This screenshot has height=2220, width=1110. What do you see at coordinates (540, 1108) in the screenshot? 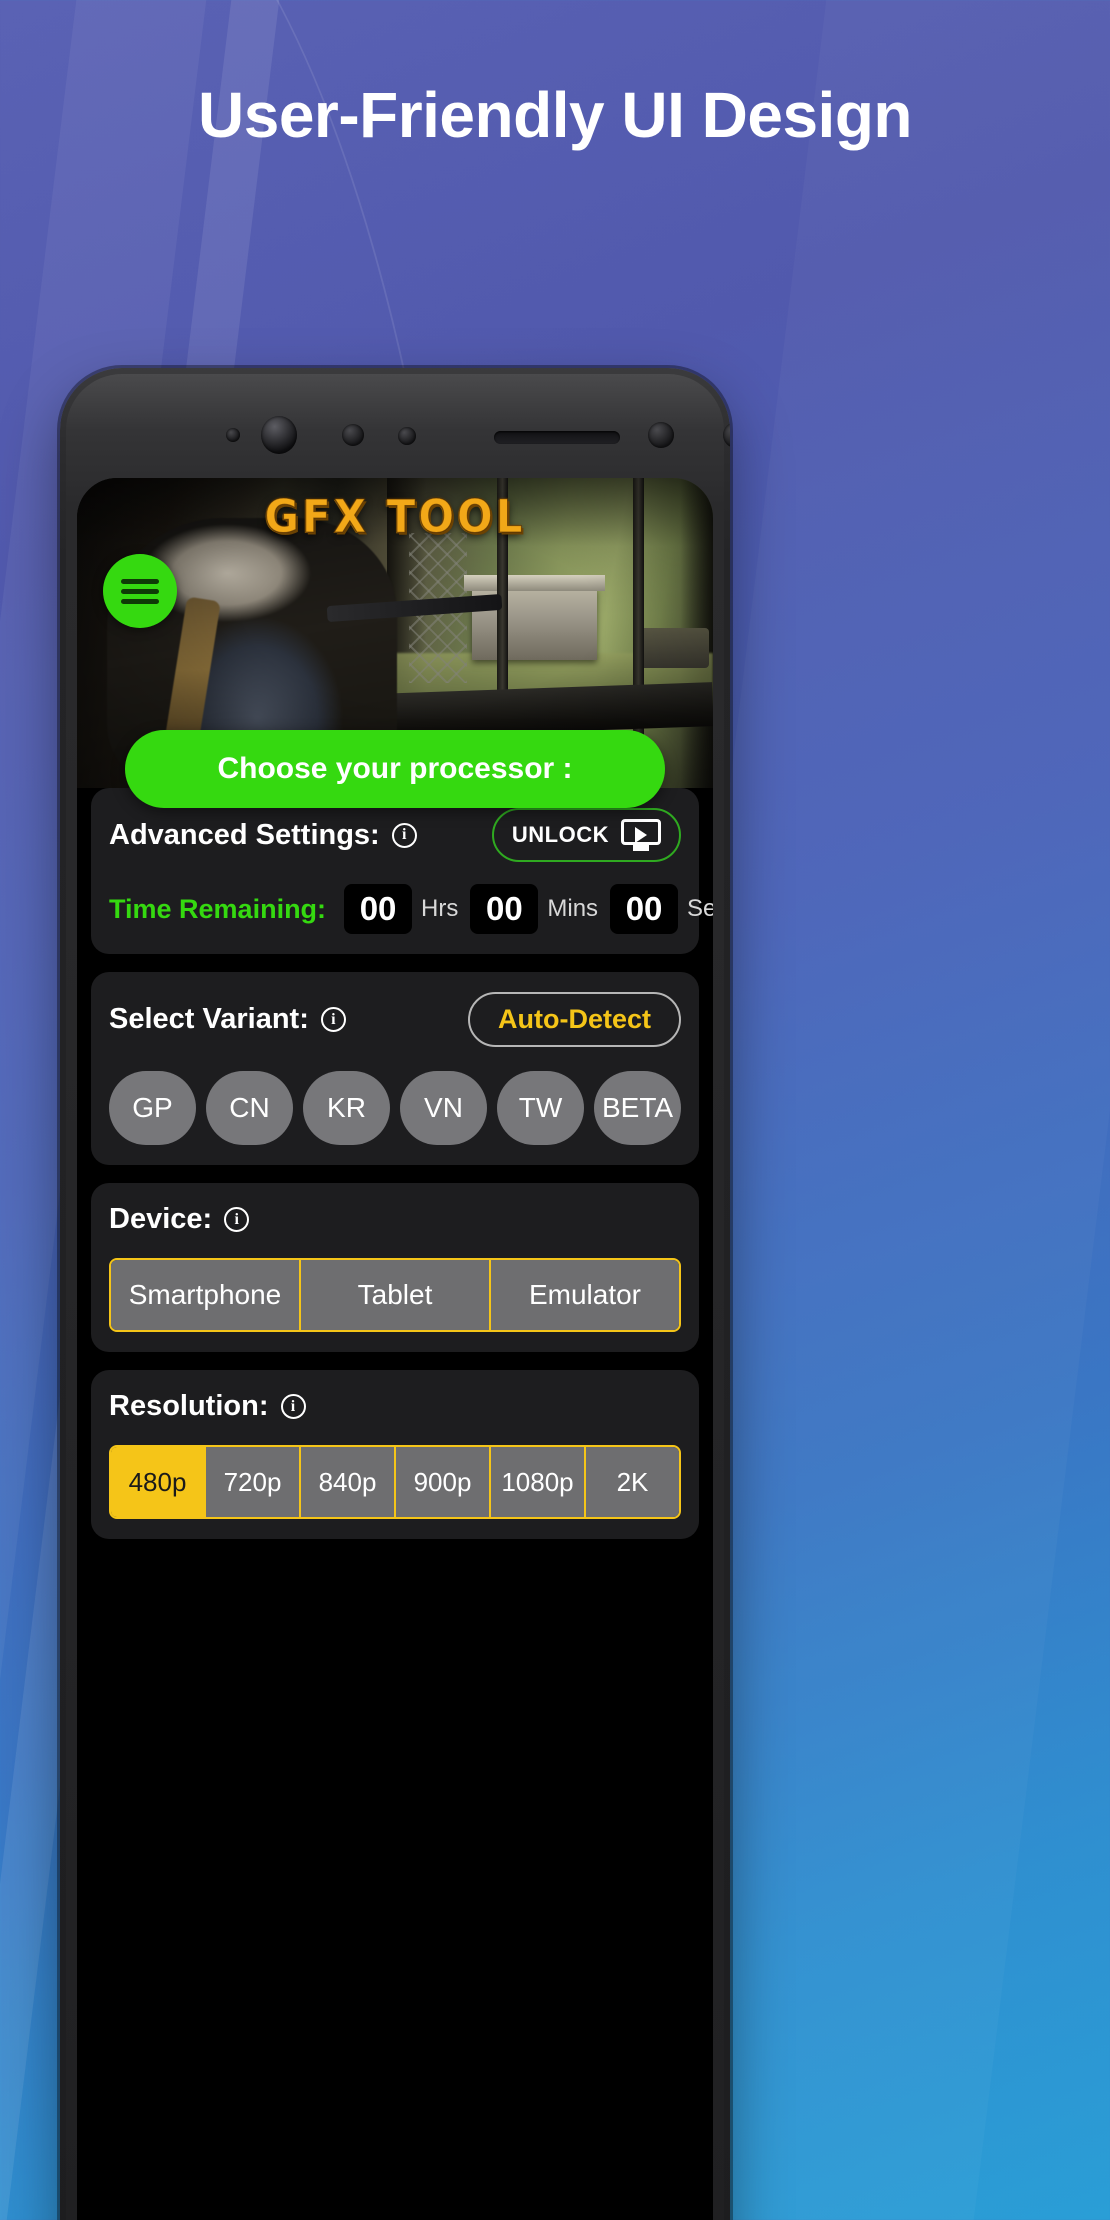
I see `variant-chip: TW` at bounding box center [540, 1108].